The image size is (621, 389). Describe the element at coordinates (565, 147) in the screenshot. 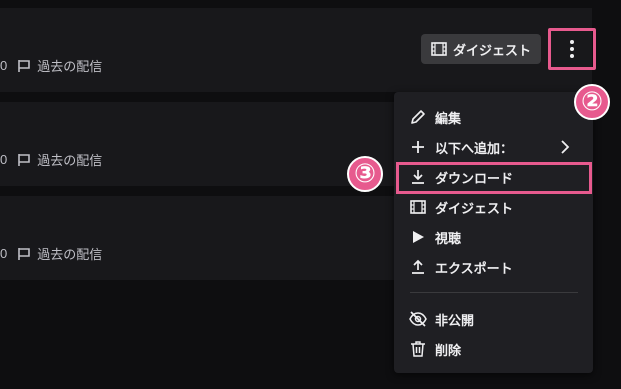

I see `chevron-right-icon` at that location.